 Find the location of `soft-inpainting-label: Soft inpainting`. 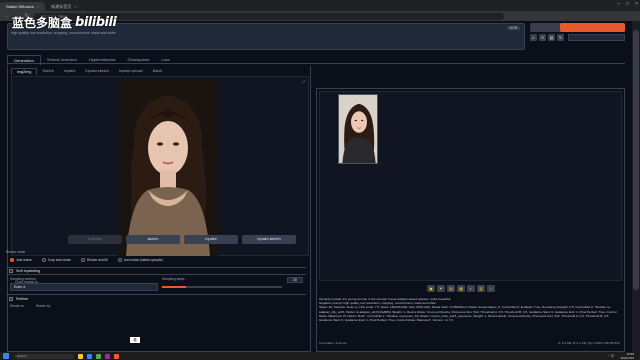

soft-inpainting-label: Soft inpainting is located at coordinates (28, 271).